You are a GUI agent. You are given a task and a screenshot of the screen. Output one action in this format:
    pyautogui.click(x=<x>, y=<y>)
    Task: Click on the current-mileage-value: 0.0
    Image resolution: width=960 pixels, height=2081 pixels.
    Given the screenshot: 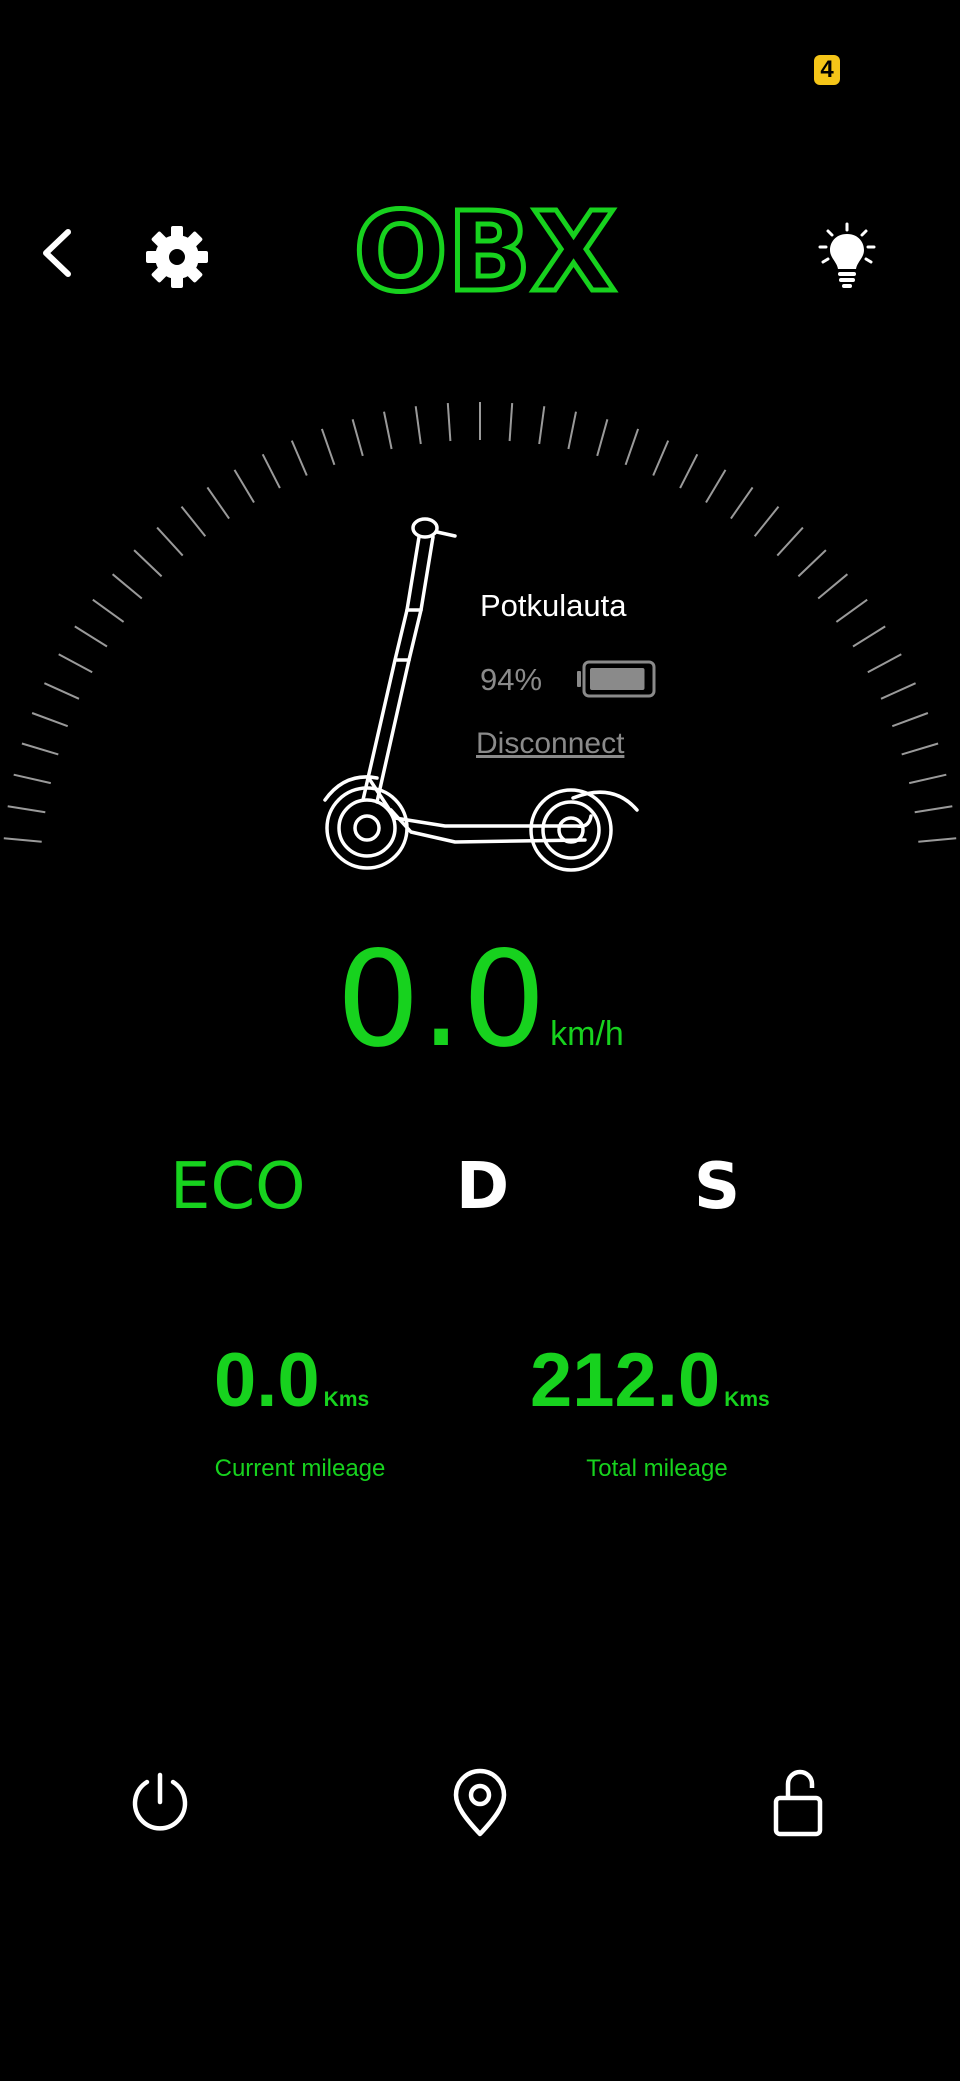 What is the action you would take?
    pyautogui.click(x=267, y=1380)
    